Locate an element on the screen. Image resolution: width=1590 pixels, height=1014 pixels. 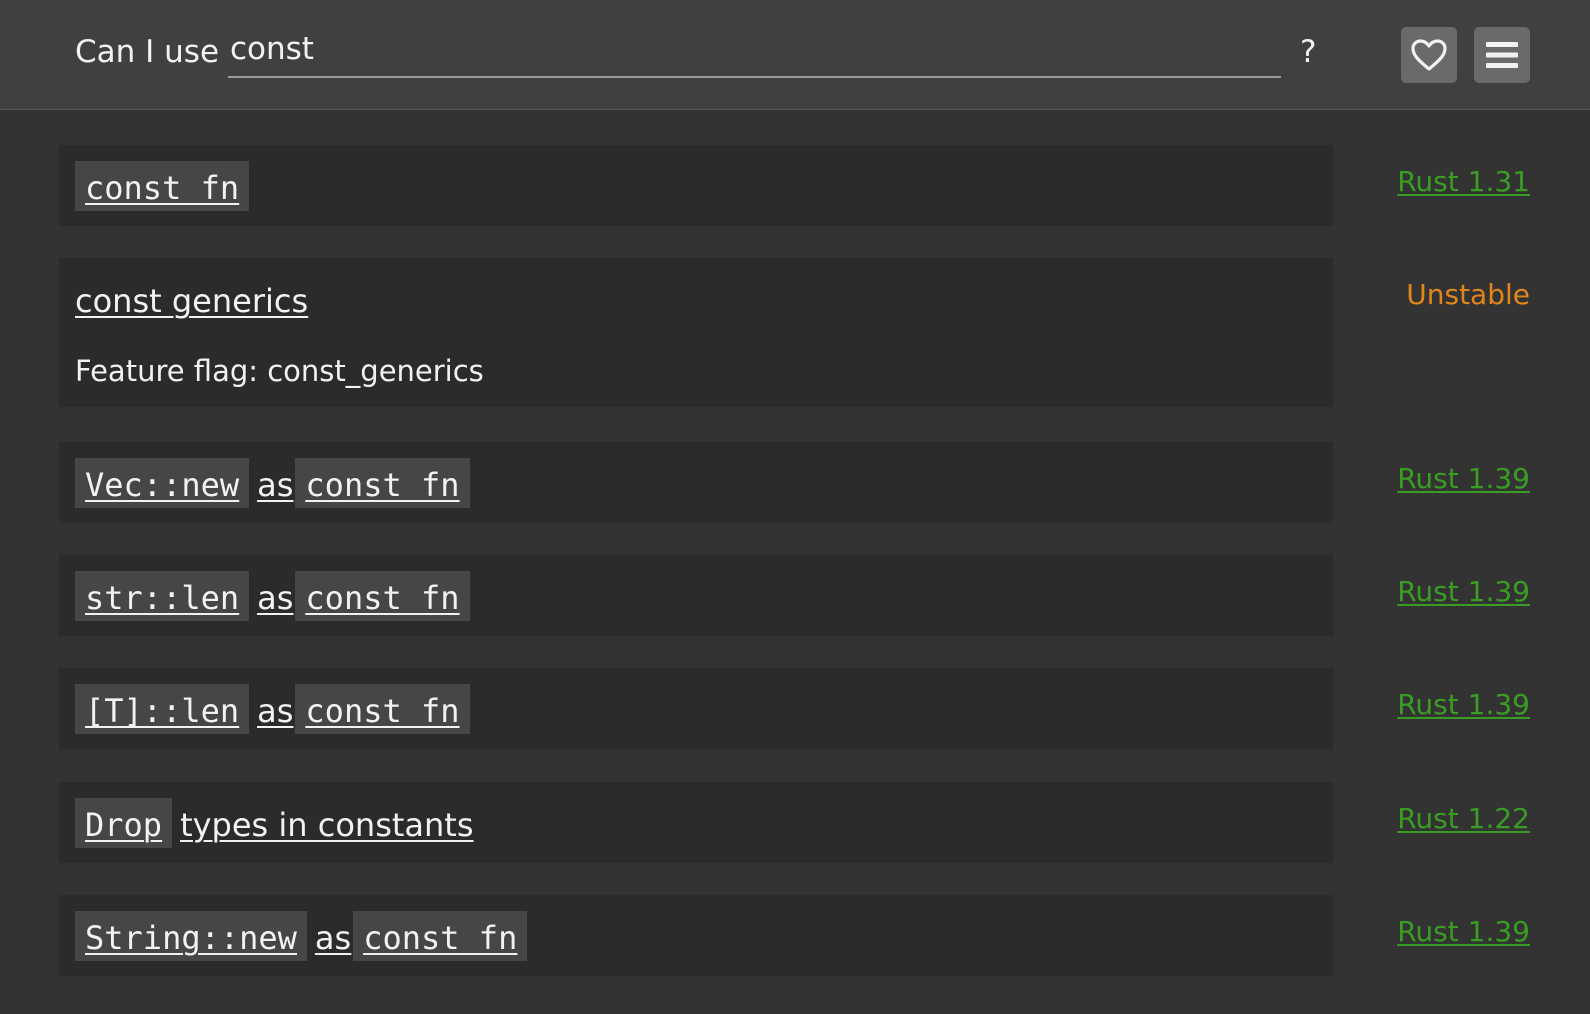
hamburger-menu-icon is located at coordinates (1502, 55).